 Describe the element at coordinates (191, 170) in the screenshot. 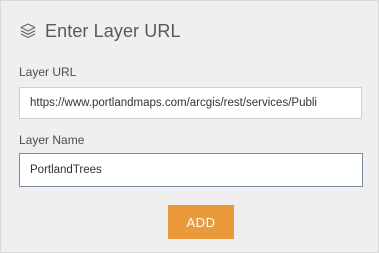

I see `layer-name-input` at that location.